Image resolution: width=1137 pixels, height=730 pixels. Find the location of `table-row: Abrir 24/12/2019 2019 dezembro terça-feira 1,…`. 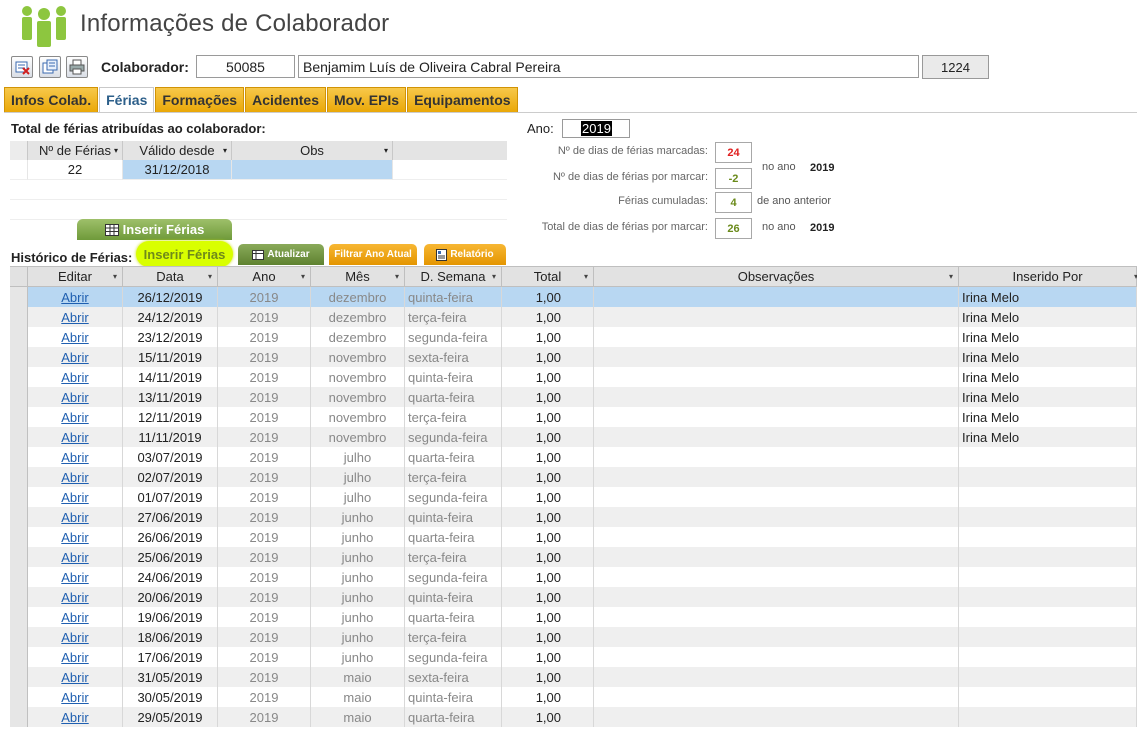

table-row: Abrir 24/12/2019 2019 dezembro terça-feira 1,… is located at coordinates (573, 317).